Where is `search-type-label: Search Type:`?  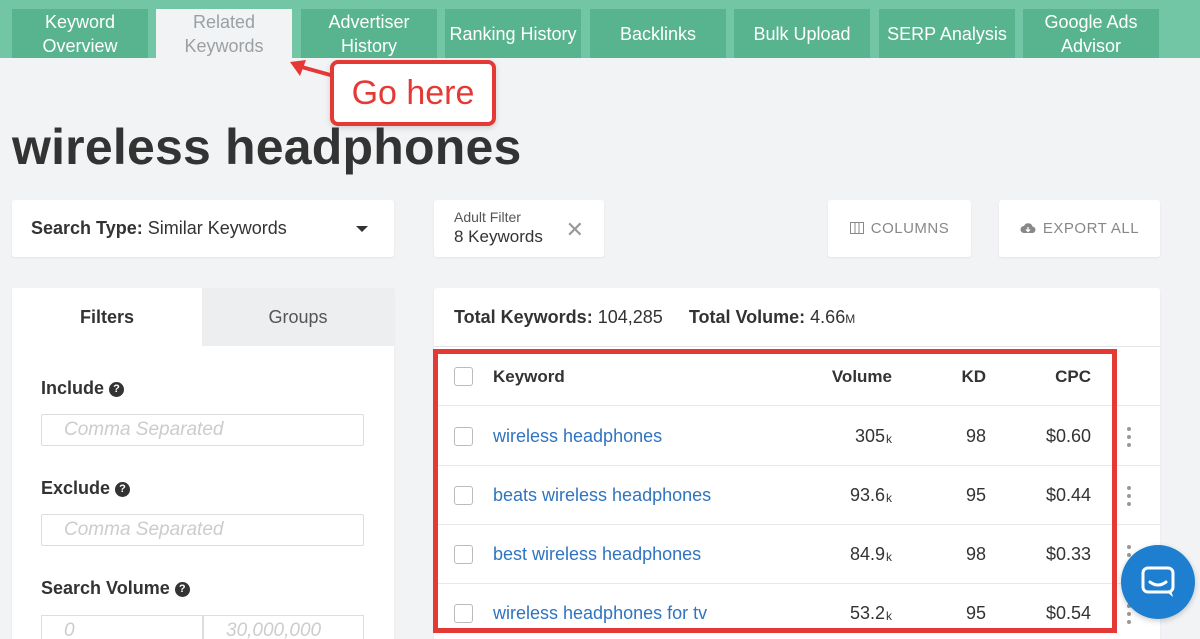 search-type-label: Search Type: is located at coordinates (87, 228).